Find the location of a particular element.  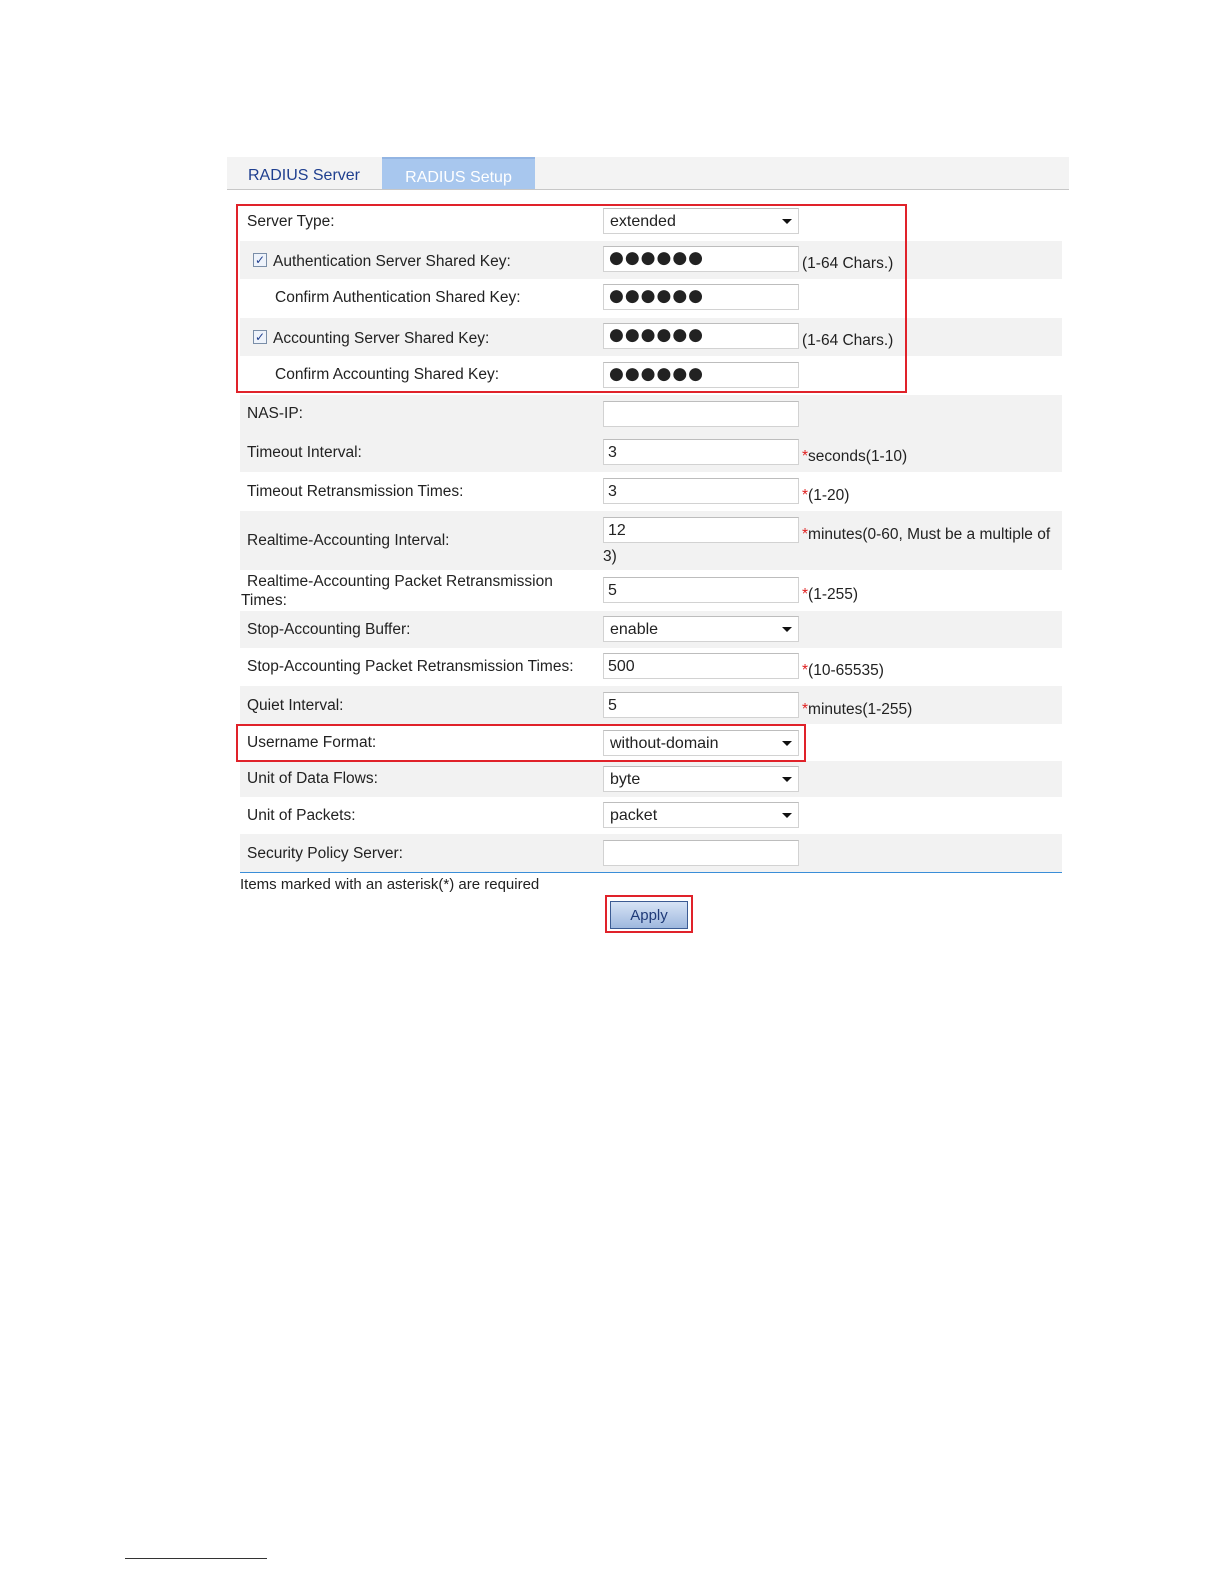

unit-packets-row: Unit of Packets: packet is located at coordinates (651, 815).